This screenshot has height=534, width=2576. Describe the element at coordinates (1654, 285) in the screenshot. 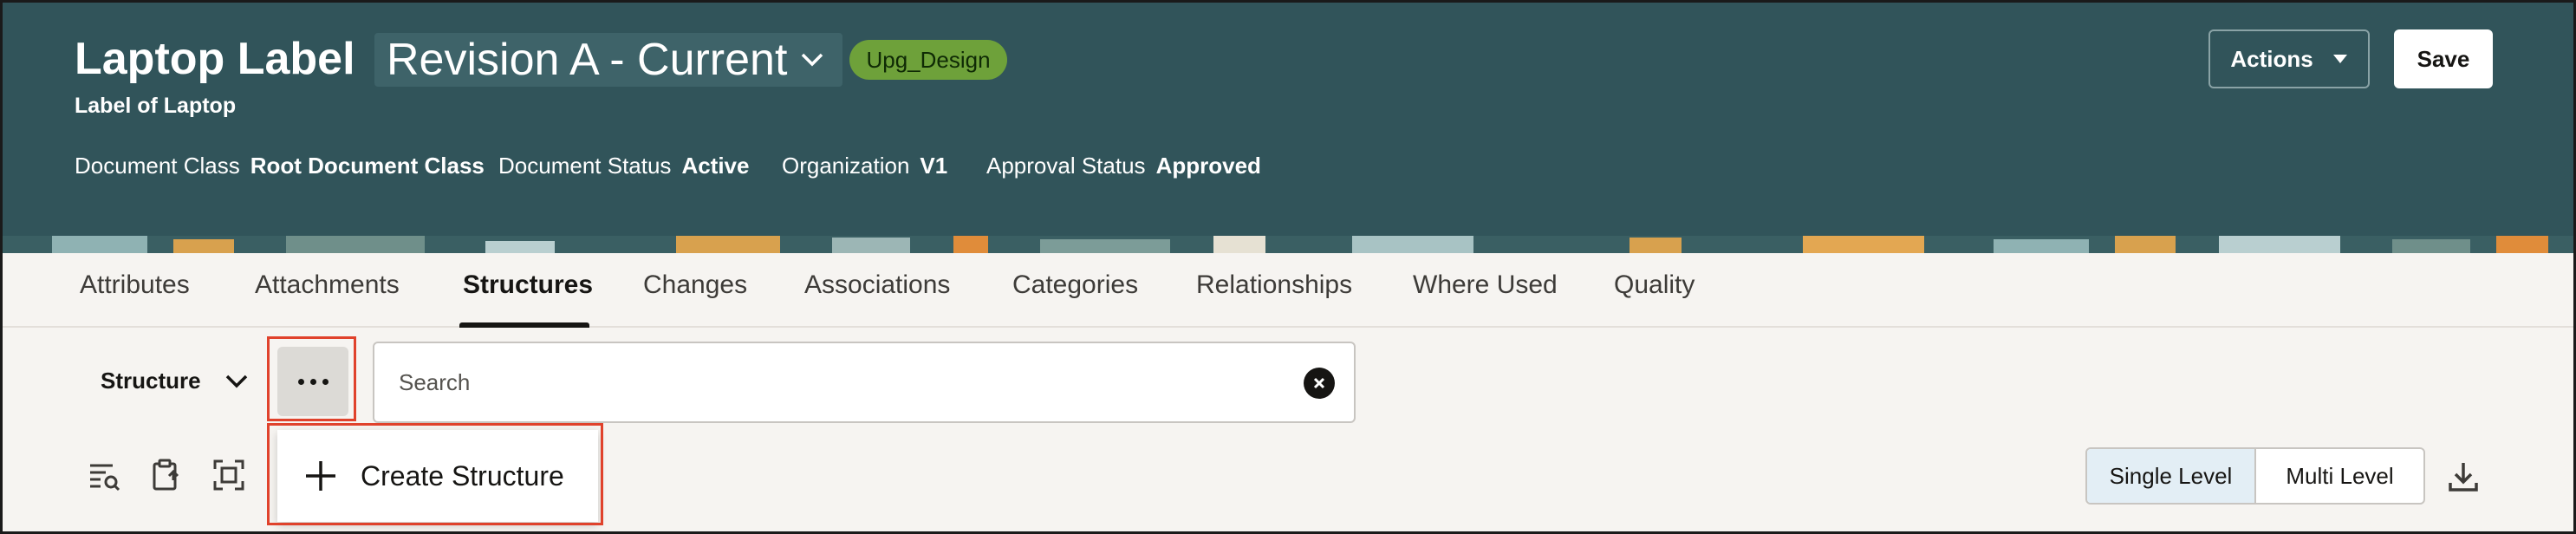

I see `tab-quality: Quality` at that location.